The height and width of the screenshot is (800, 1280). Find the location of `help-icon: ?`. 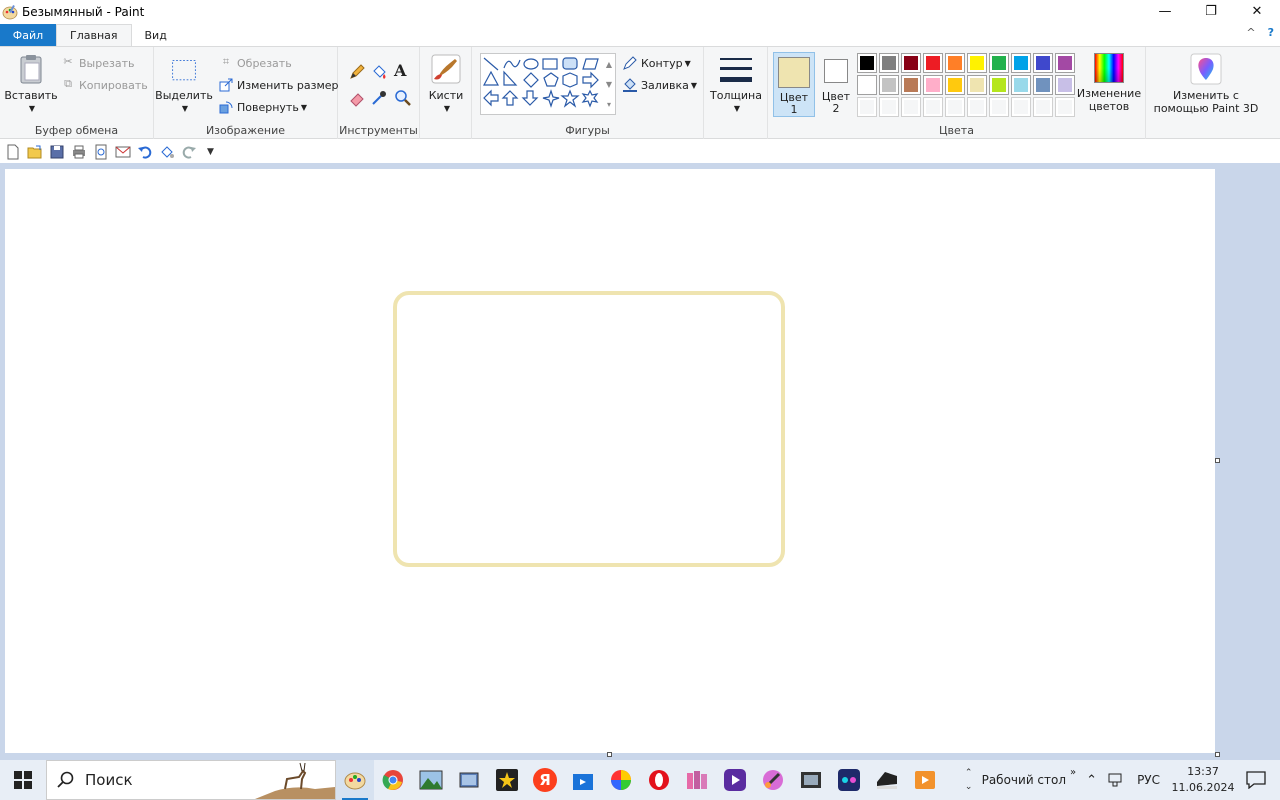

help-icon: ? is located at coordinates (1271, 32).